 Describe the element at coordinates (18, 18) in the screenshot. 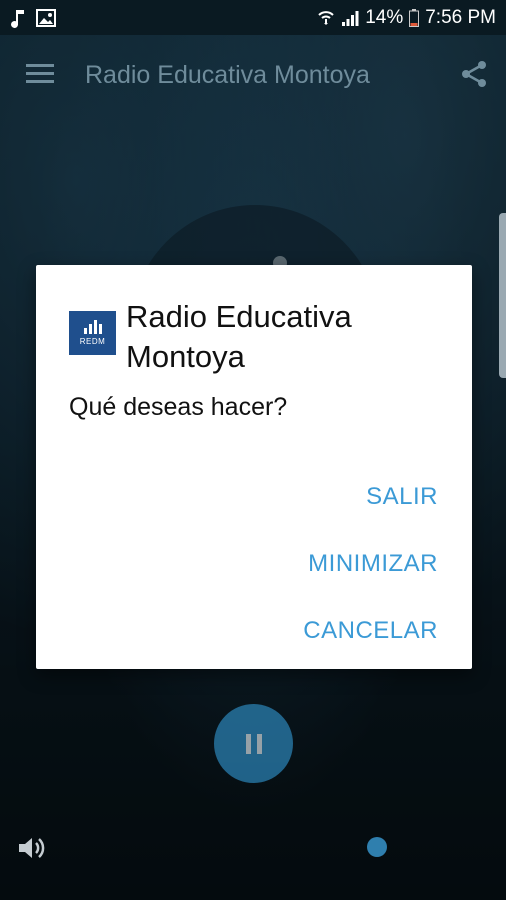

I see `music-note-icon` at that location.